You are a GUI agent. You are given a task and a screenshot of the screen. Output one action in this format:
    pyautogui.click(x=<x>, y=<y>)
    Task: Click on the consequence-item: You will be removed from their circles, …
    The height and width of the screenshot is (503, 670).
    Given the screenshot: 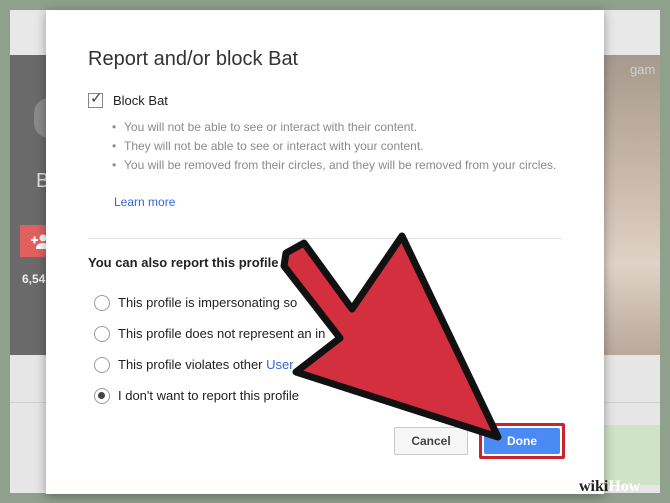 What is the action you would take?
    pyautogui.click(x=342, y=165)
    